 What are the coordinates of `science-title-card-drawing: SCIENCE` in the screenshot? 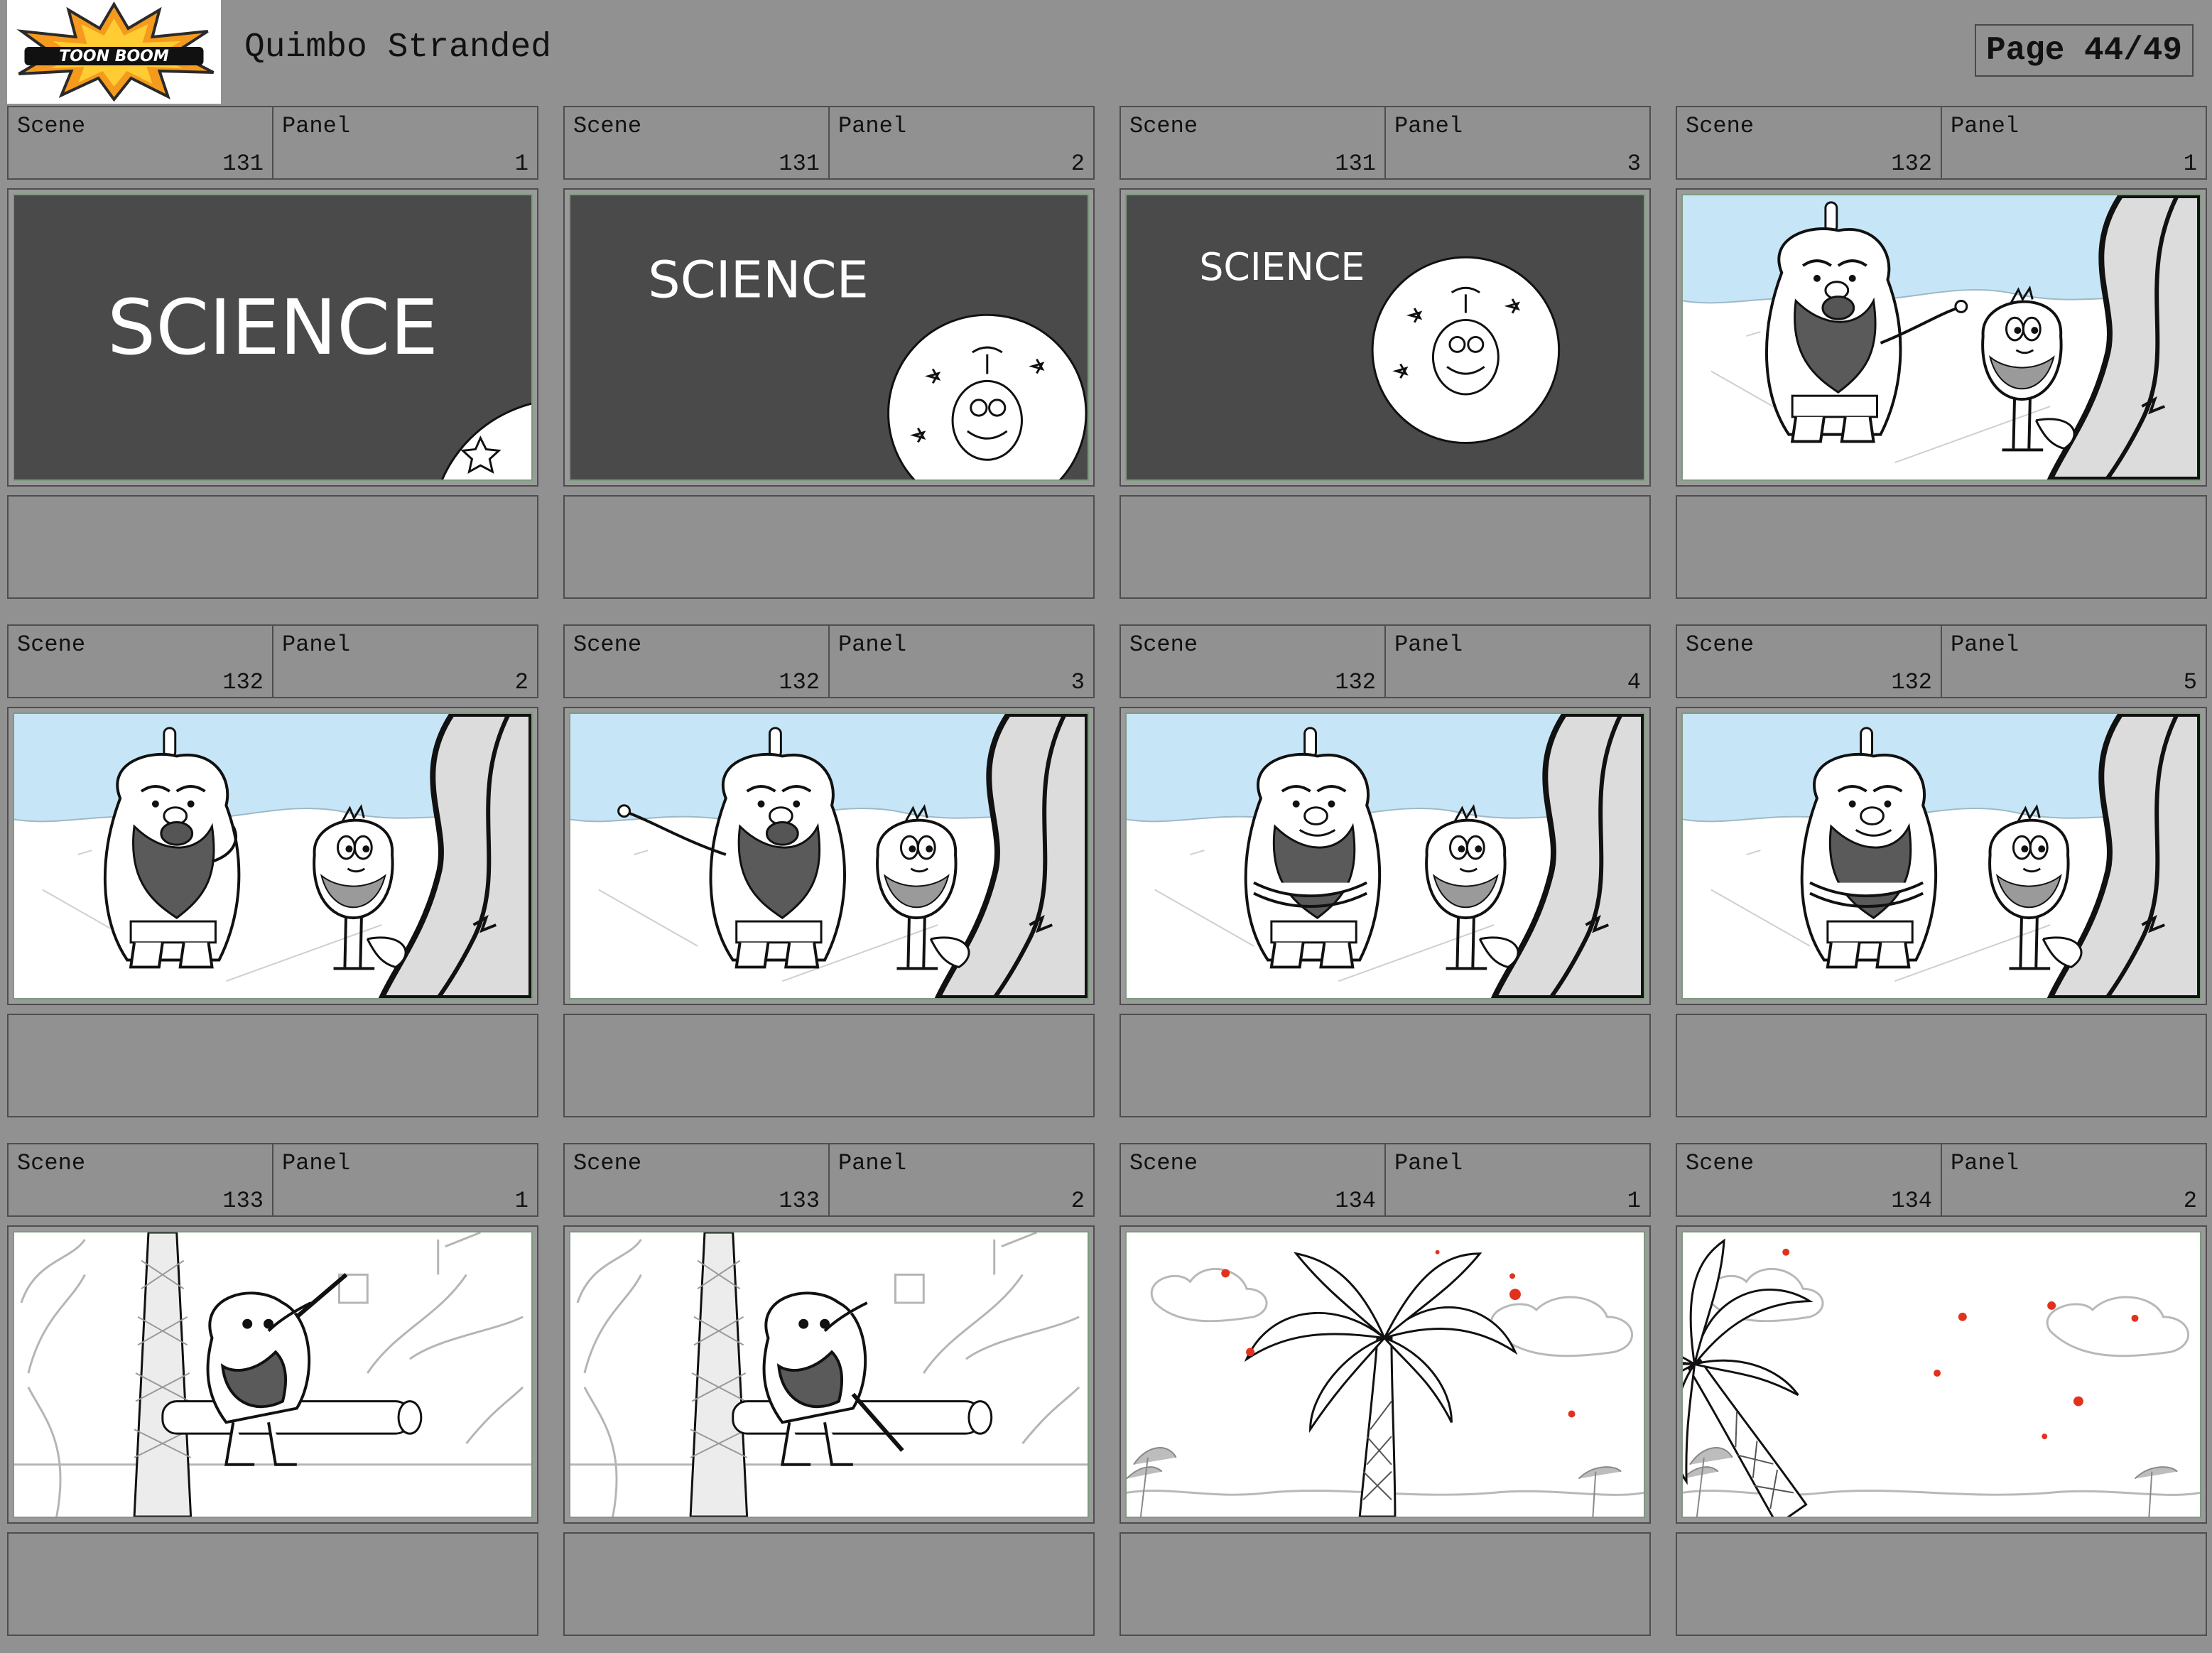 It's located at (273, 337).